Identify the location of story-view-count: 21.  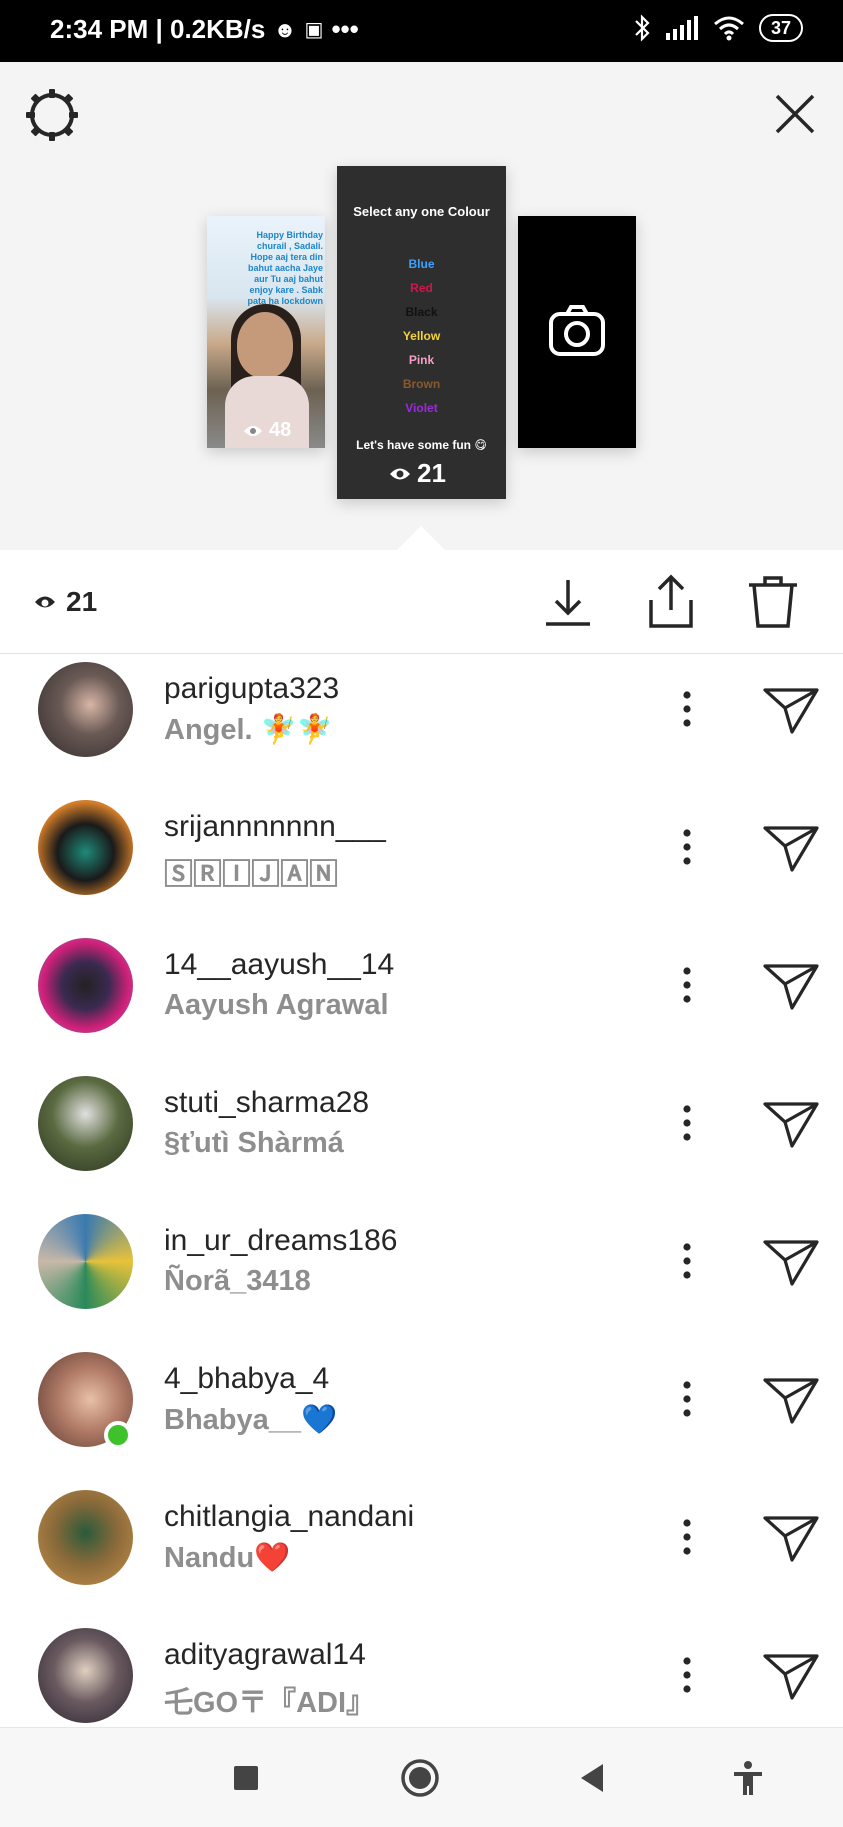
(417, 473).